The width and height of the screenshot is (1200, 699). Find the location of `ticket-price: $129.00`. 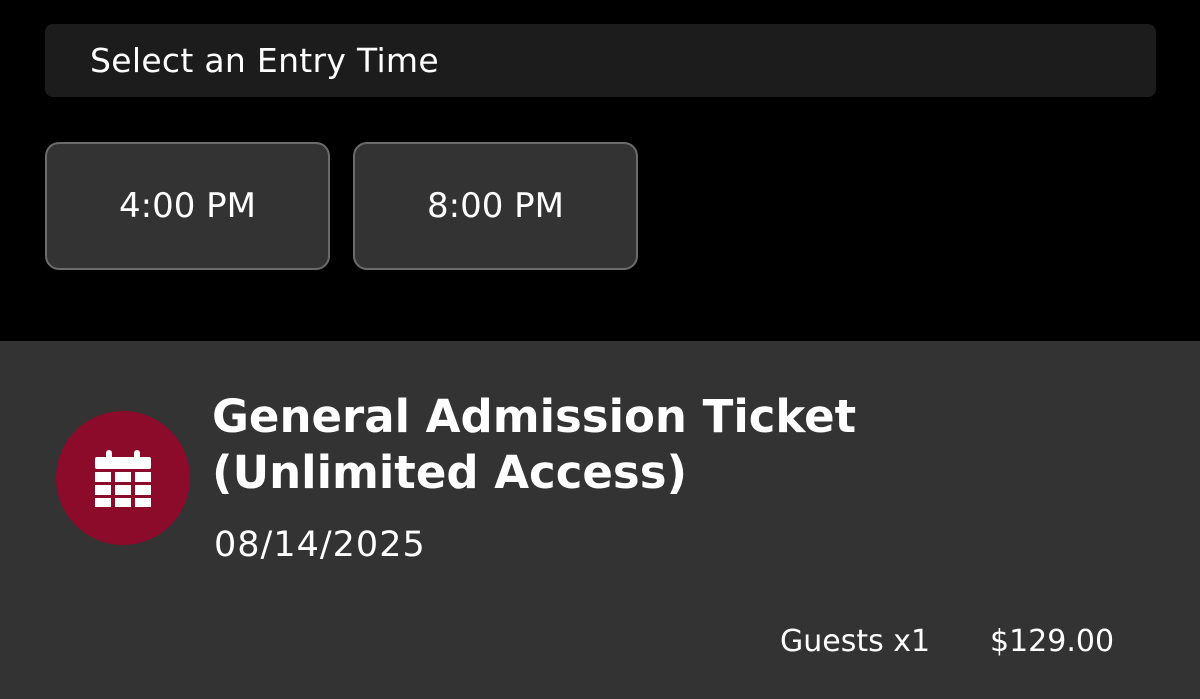

ticket-price: $129.00 is located at coordinates (1052, 641).